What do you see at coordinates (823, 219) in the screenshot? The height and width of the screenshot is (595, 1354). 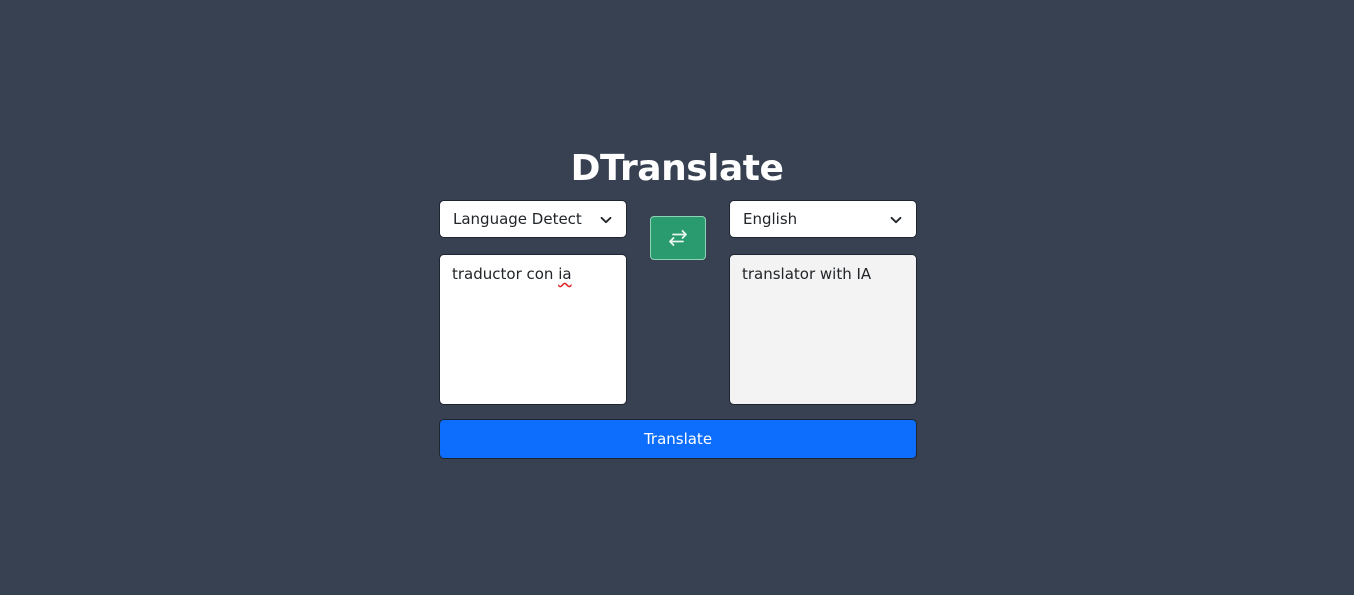 I see `target-language-select: English` at bounding box center [823, 219].